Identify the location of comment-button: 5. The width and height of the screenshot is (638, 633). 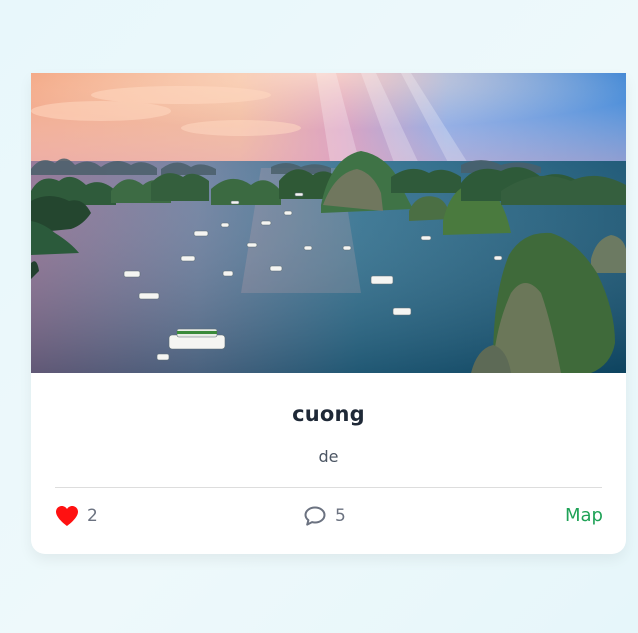
(324, 516).